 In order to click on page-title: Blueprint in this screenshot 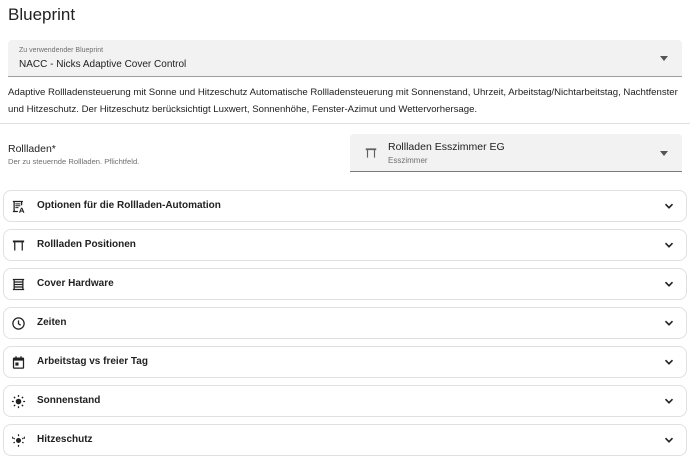, I will do `click(42, 14)`.